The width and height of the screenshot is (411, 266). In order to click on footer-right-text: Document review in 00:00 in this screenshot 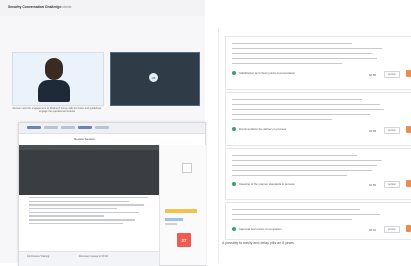, I will do `click(93, 256)`.